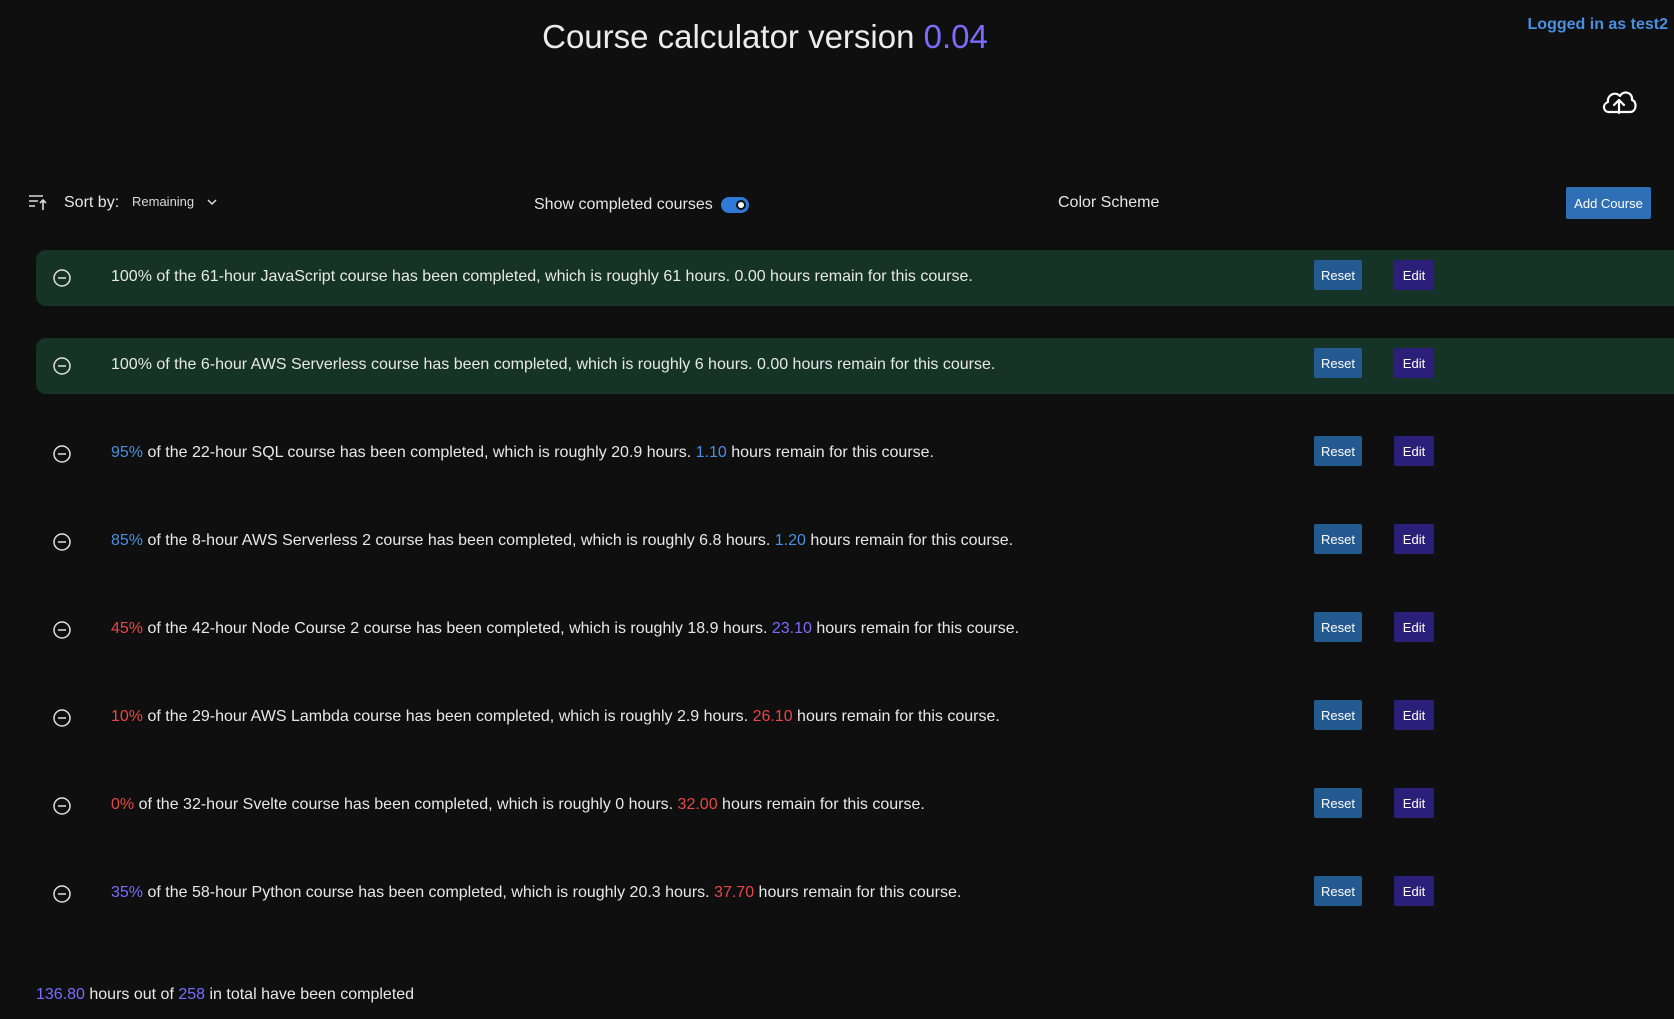 The width and height of the screenshot is (1674, 1019). I want to click on course-percent: 85%, so click(127, 540).